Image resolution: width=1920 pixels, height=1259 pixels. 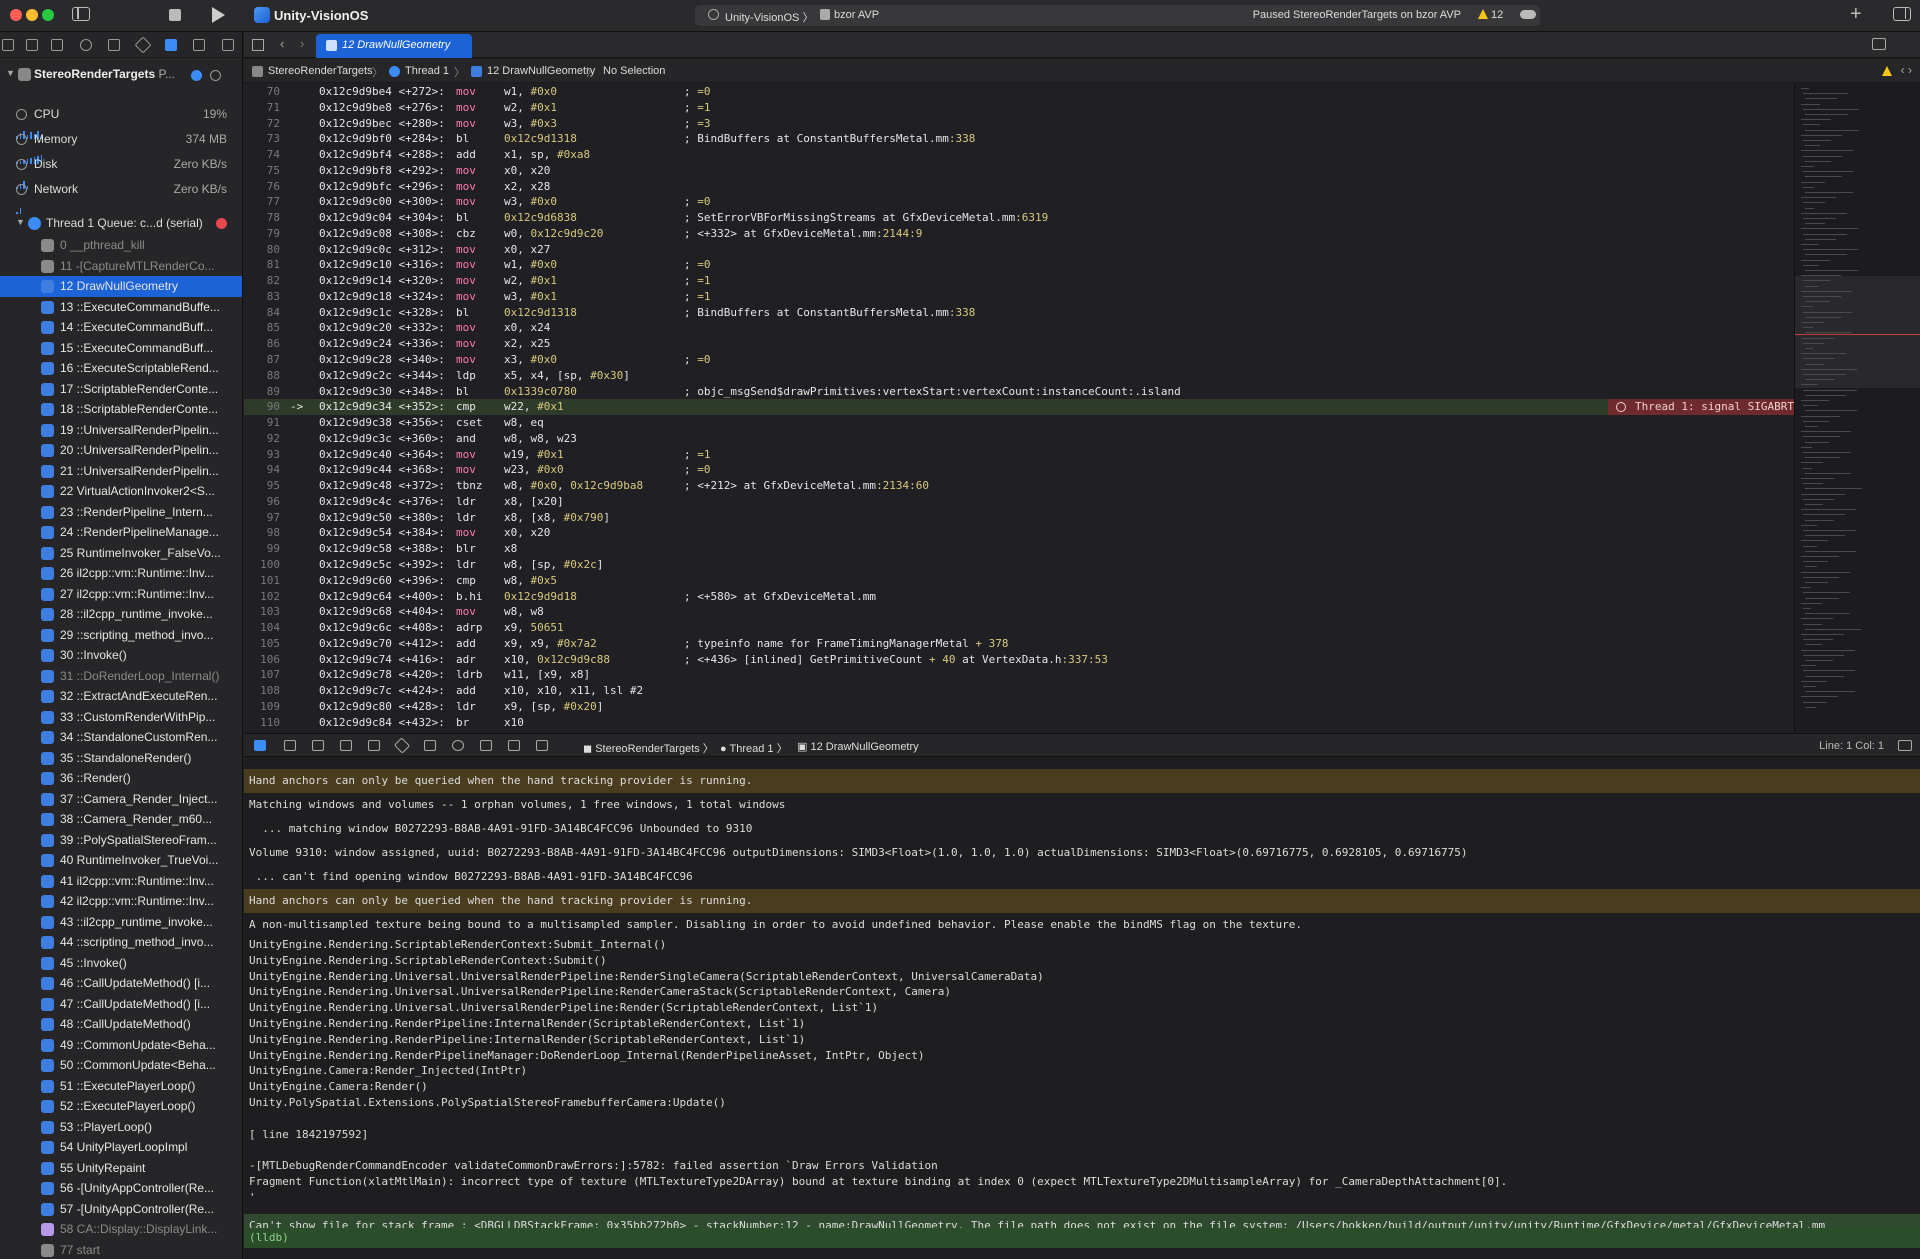 What do you see at coordinates (218, 15) in the screenshot?
I see `run-icon` at bounding box center [218, 15].